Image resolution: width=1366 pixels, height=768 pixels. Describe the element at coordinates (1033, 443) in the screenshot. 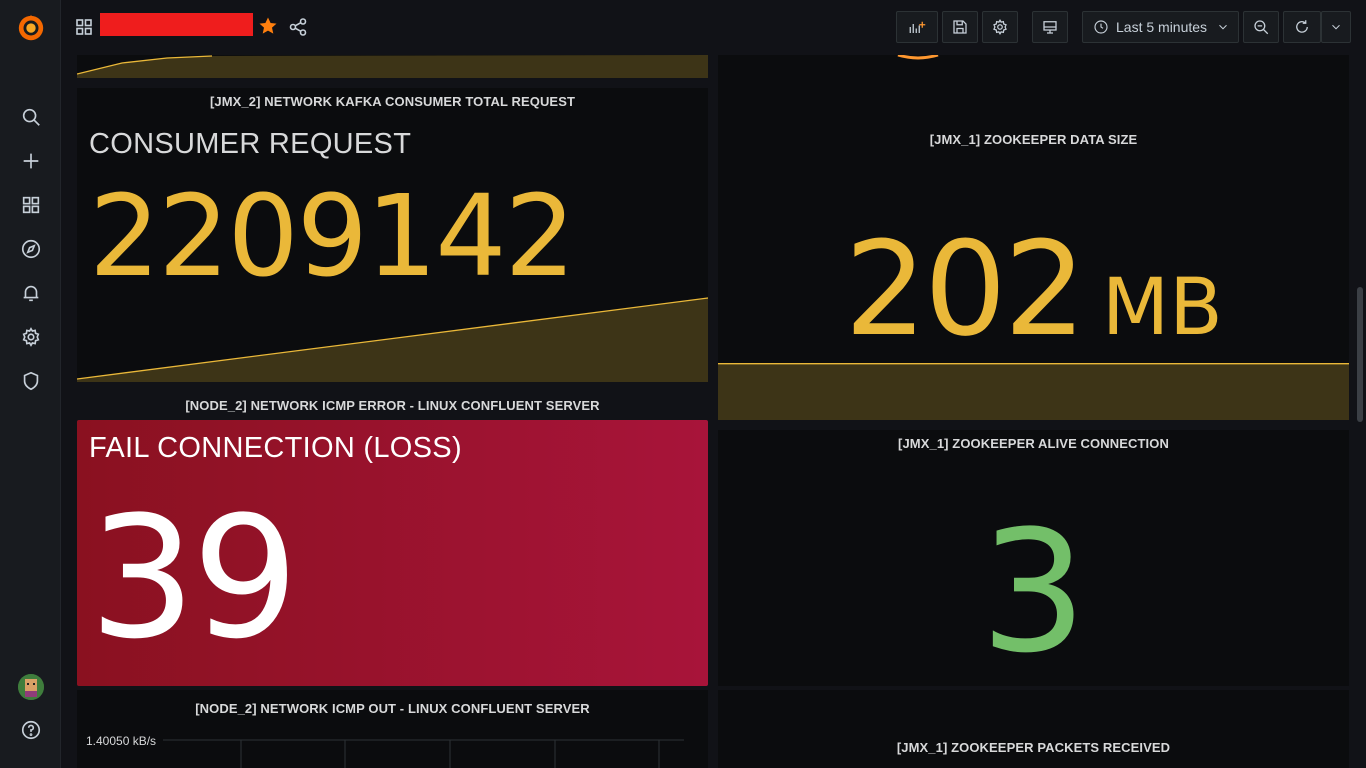

I see `panel-title: [JMX_1] ZOOKEEPER ALIVE CONNECTION` at that location.